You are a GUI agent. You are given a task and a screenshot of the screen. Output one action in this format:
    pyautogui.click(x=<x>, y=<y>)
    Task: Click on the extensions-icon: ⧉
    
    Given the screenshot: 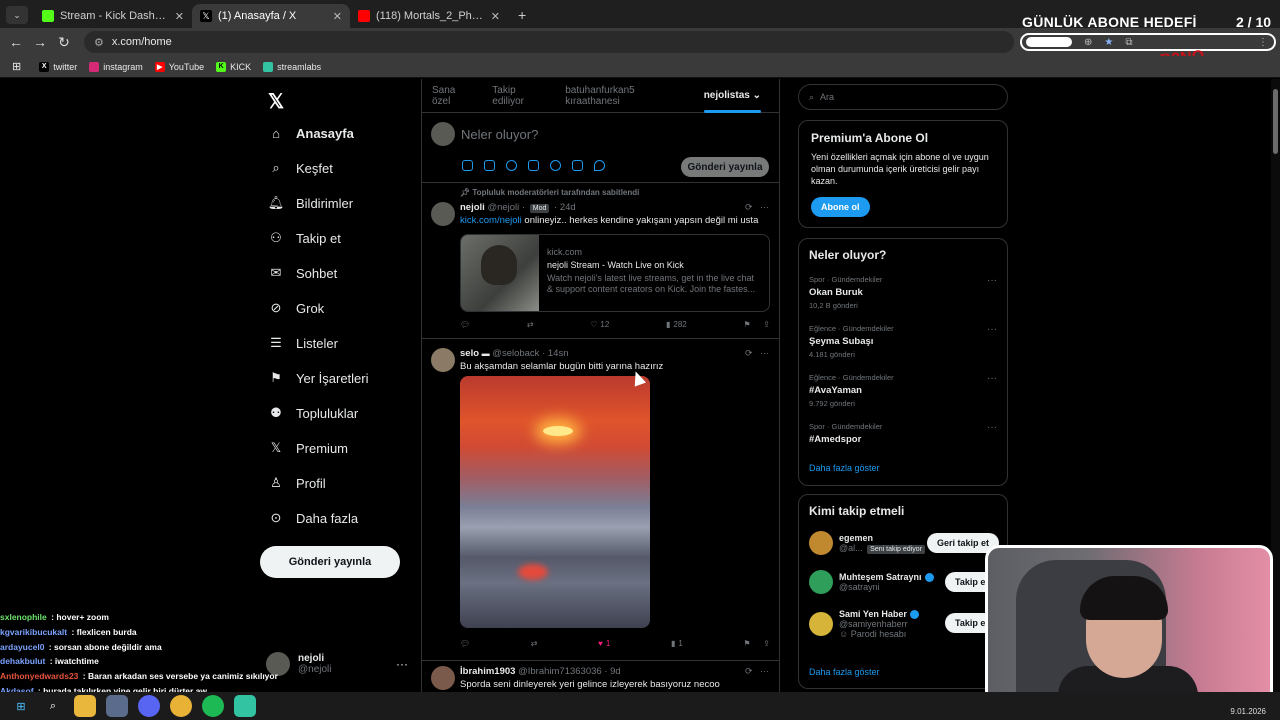 What is the action you would take?
    pyautogui.click(x=1128, y=42)
    